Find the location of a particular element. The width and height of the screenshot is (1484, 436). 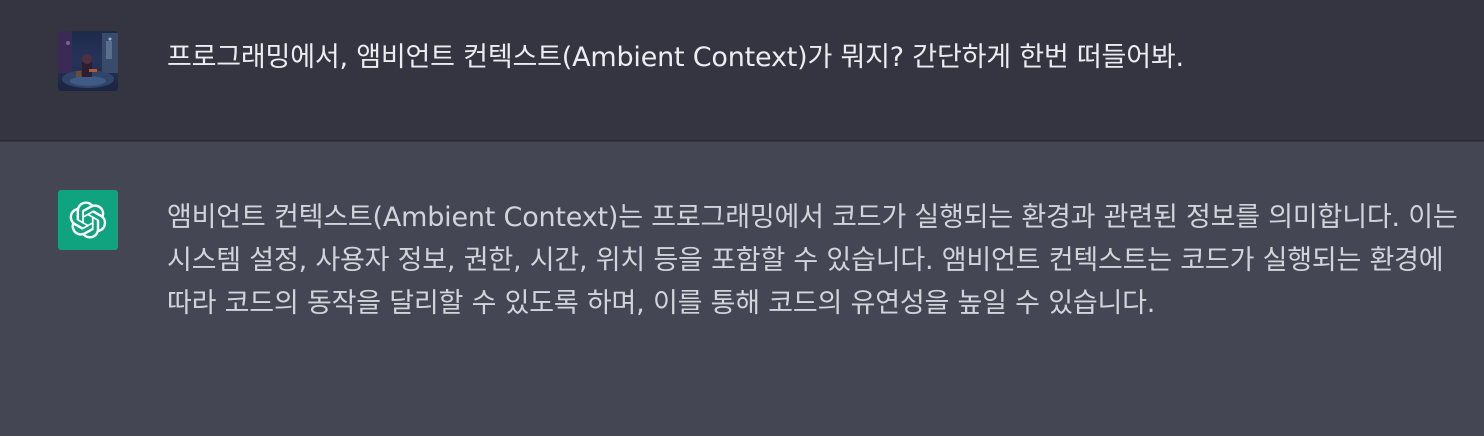

openai-logo-icon is located at coordinates (88, 220).